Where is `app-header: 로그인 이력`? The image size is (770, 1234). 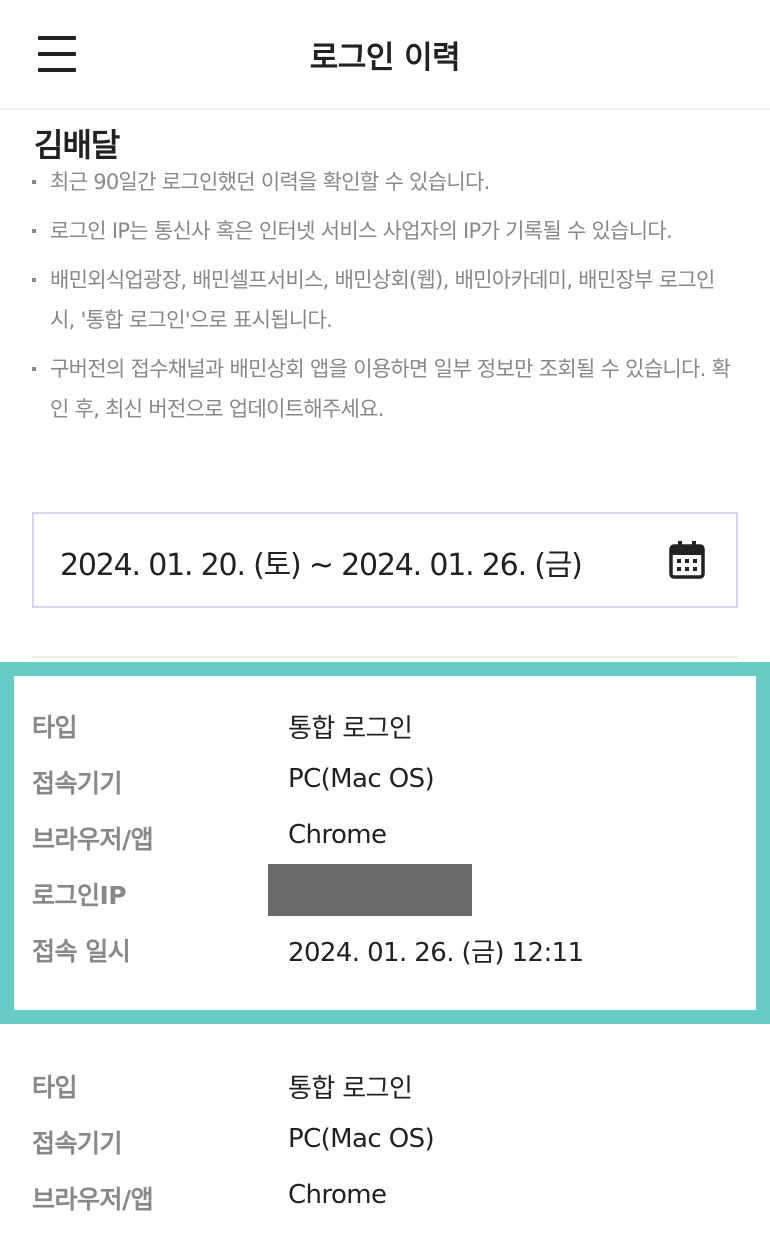
app-header: 로그인 이력 is located at coordinates (385, 55).